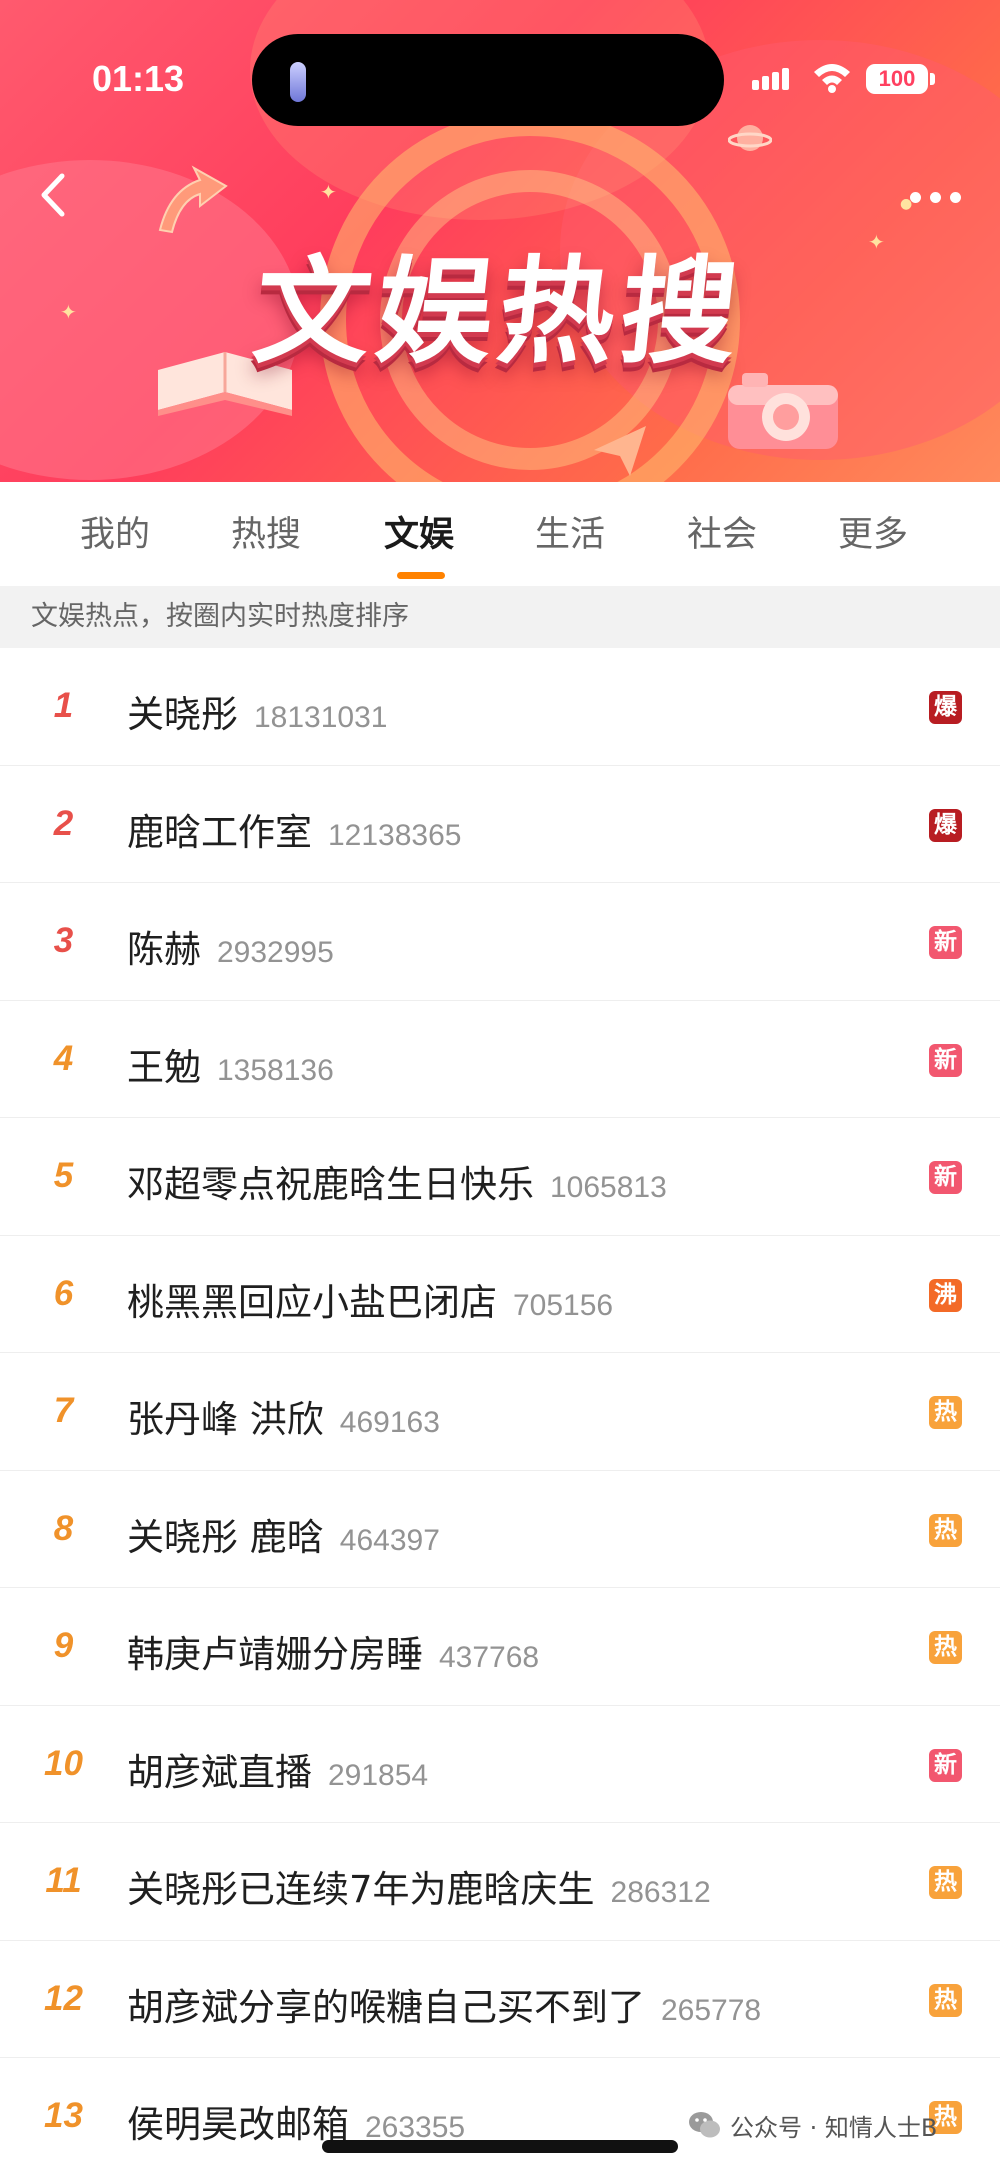  What do you see at coordinates (321, 717) in the screenshot?
I see `heat-count: 18131031` at bounding box center [321, 717].